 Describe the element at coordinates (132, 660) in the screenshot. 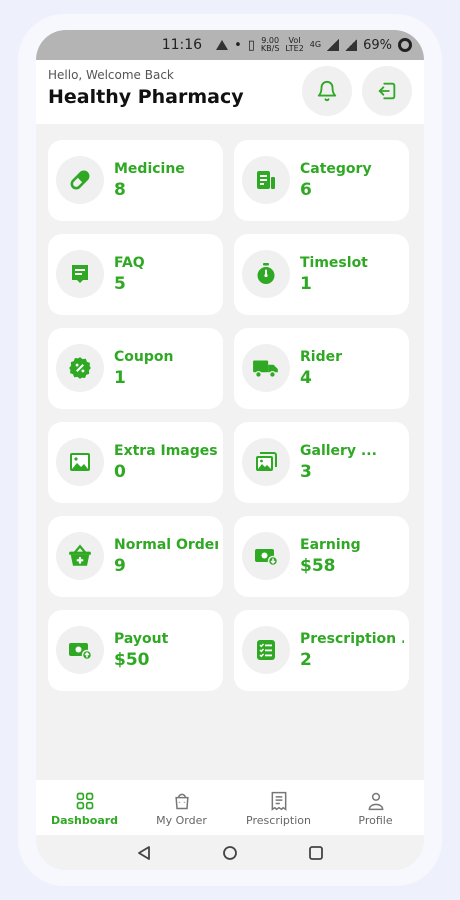

I see `card-value: $50` at that location.